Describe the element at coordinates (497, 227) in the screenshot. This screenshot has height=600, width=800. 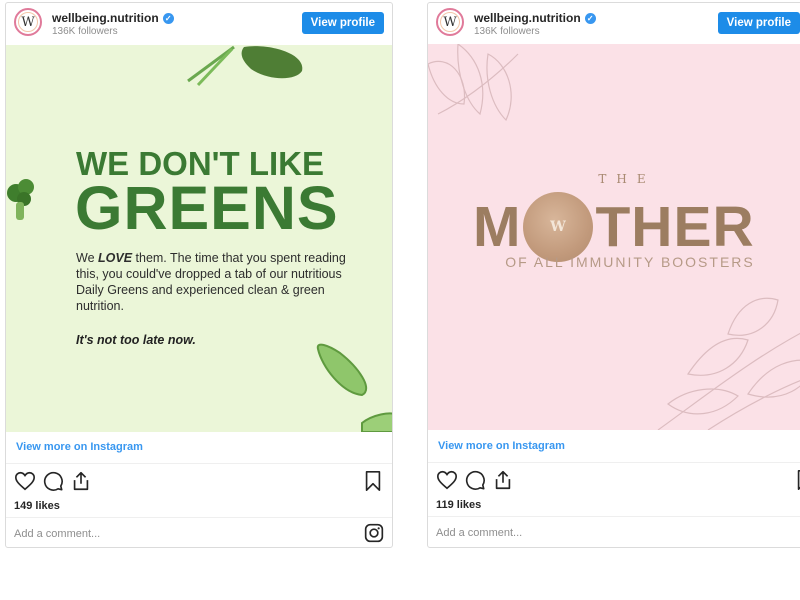
I see `wordmark-start: M` at that location.